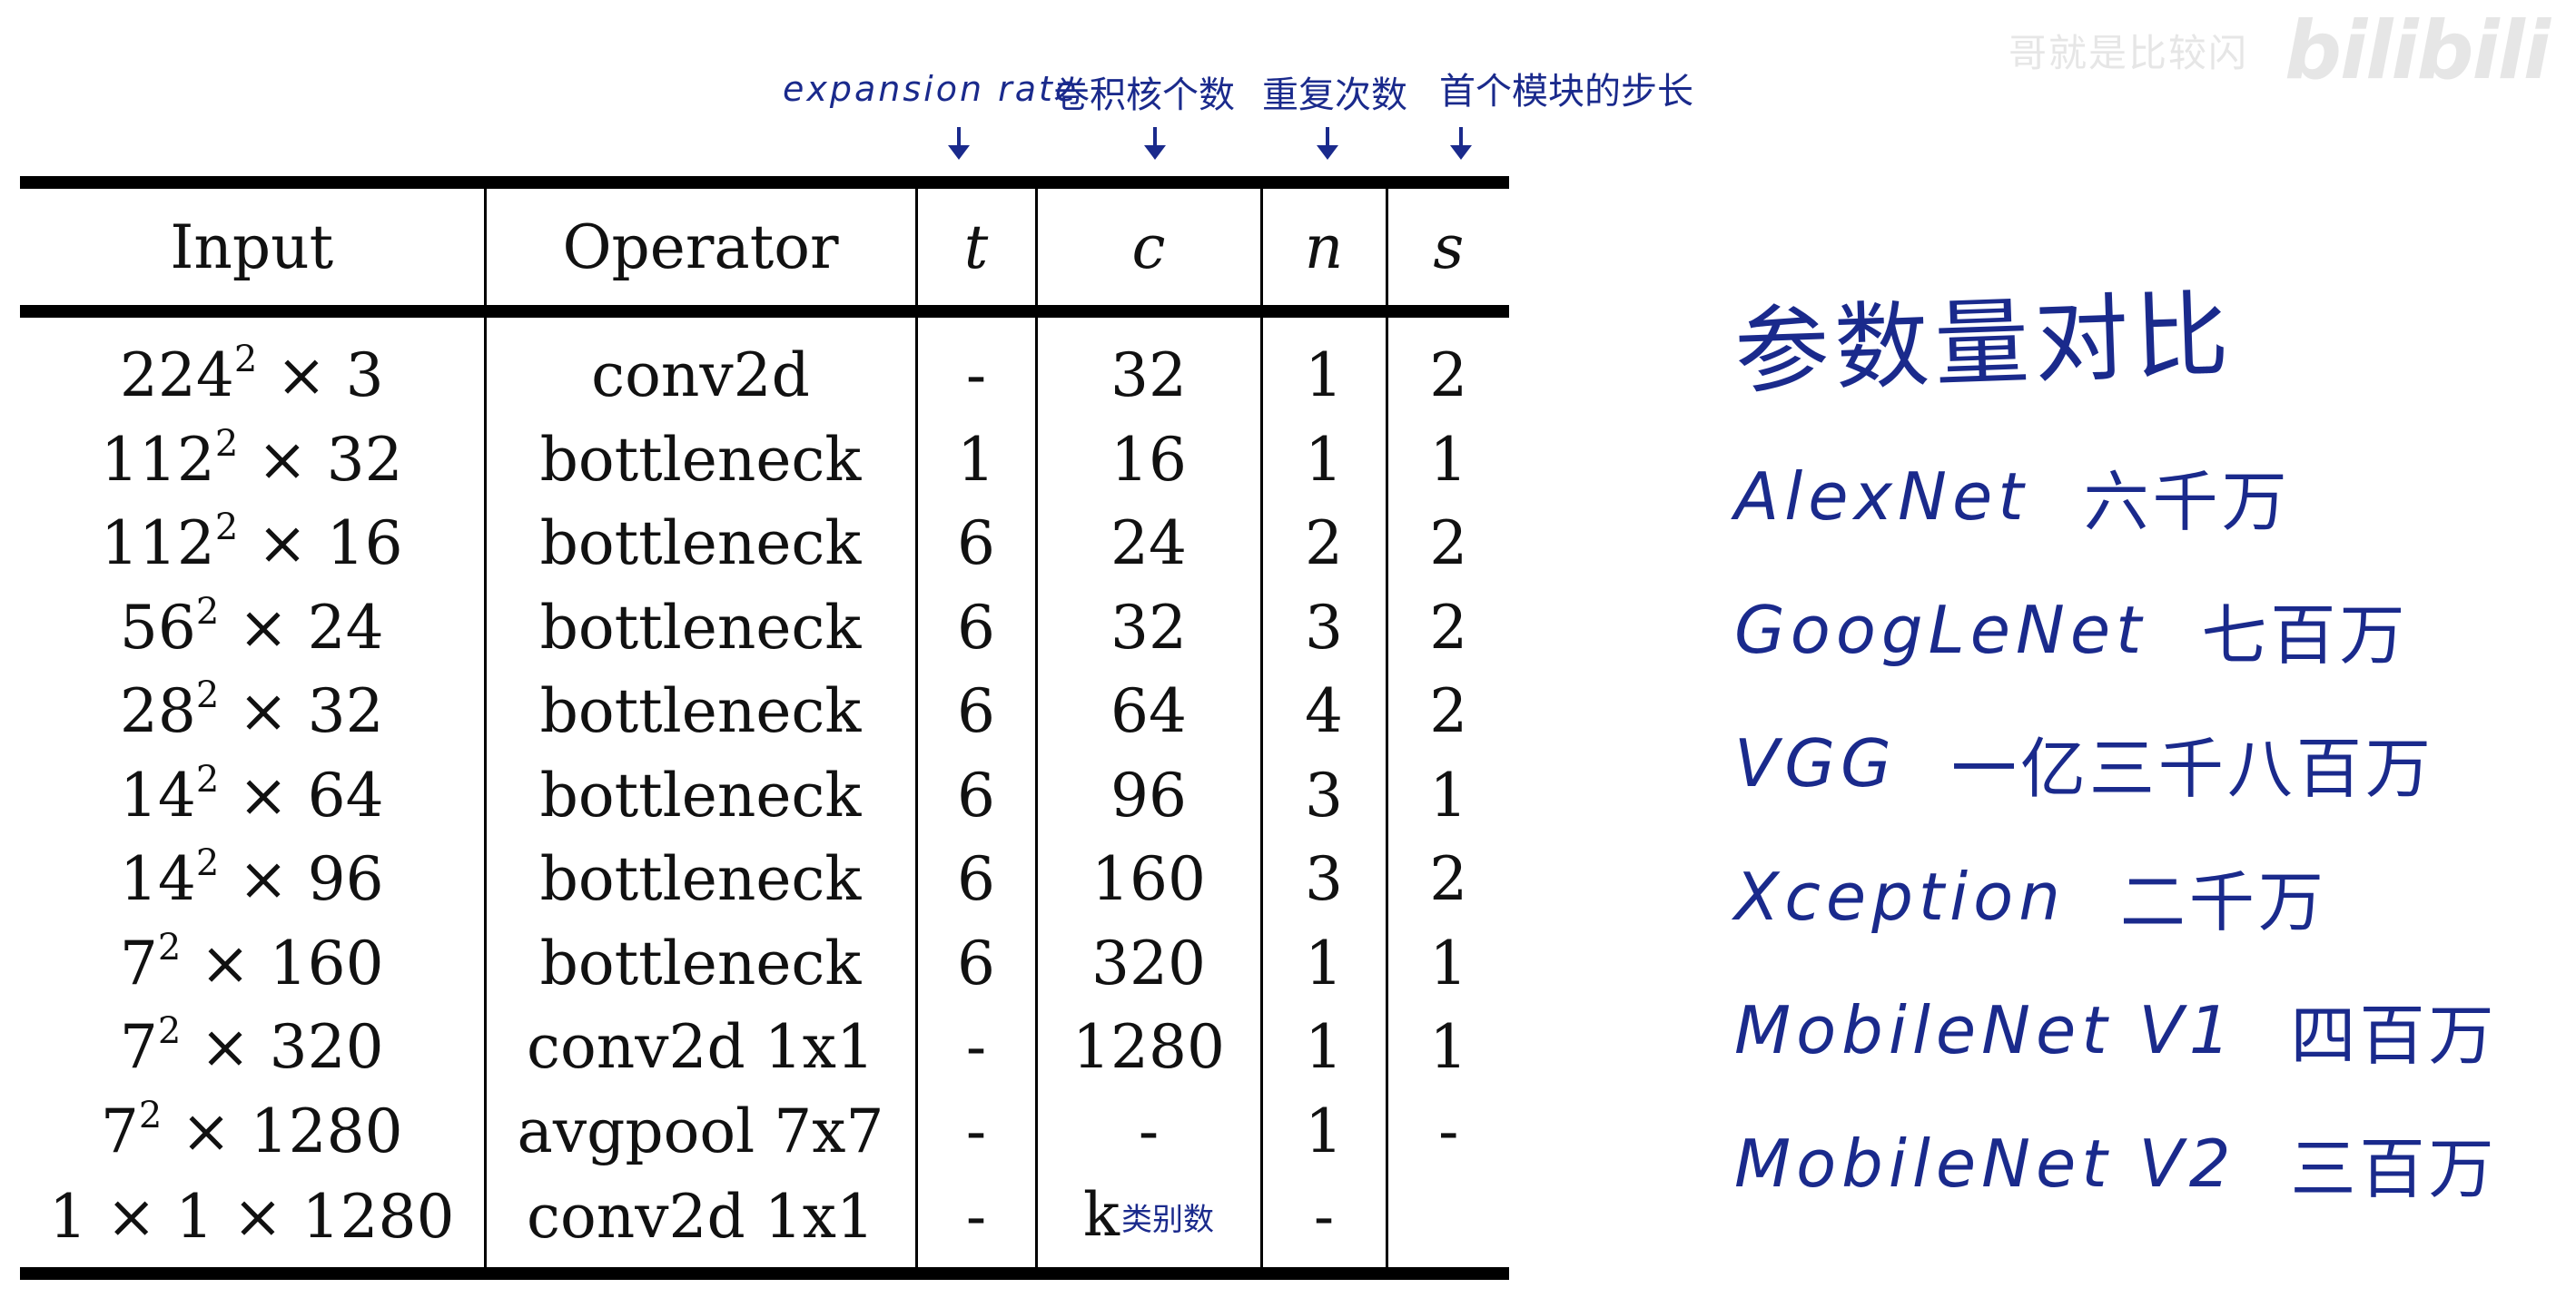 This screenshot has width=2576, height=1298. I want to click on header-n: n, so click(1323, 247).